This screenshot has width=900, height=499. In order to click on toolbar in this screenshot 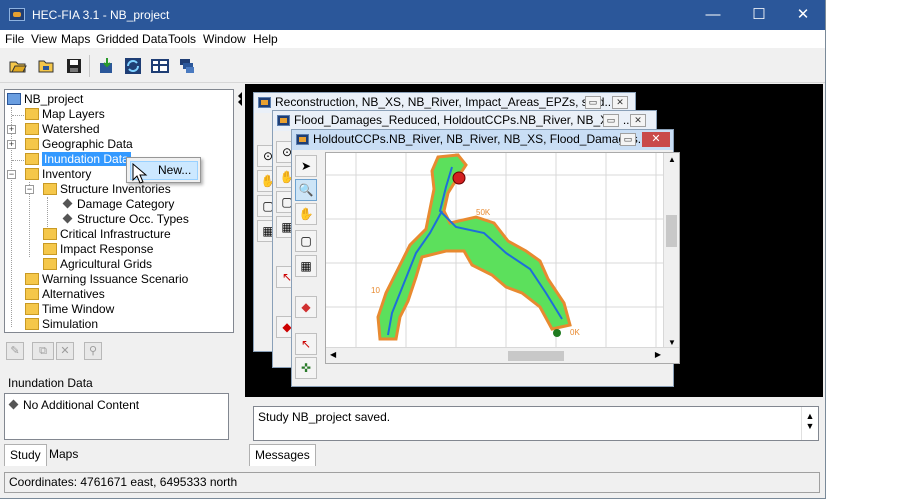, I will do `click(412, 66)`.